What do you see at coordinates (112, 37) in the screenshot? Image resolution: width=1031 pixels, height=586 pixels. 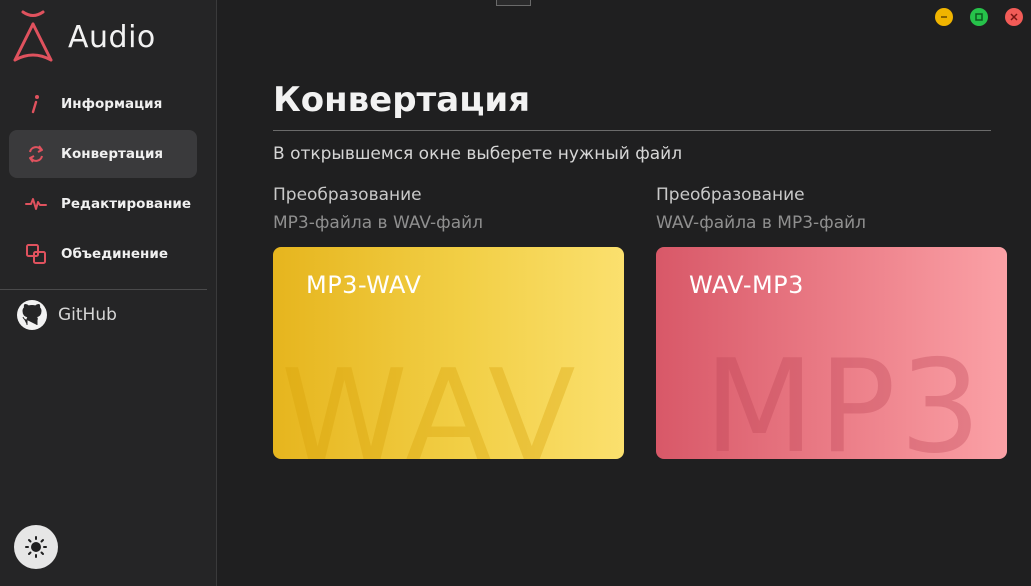 I see `app-name: Audio` at bounding box center [112, 37].